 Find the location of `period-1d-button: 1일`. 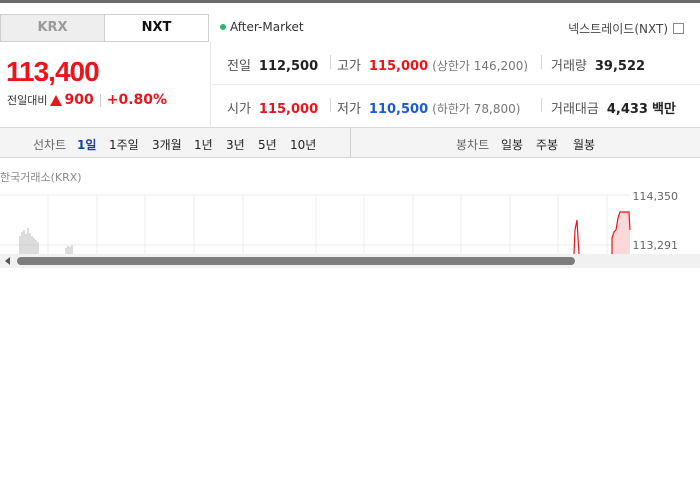

period-1d-button: 1일 is located at coordinates (86, 144).